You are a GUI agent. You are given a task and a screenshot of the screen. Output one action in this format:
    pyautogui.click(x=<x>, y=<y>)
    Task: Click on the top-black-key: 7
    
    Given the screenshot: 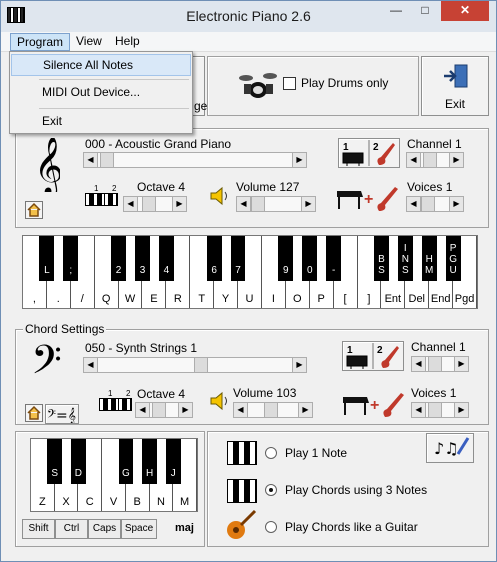 What is the action you would take?
    pyautogui.click(x=238, y=258)
    